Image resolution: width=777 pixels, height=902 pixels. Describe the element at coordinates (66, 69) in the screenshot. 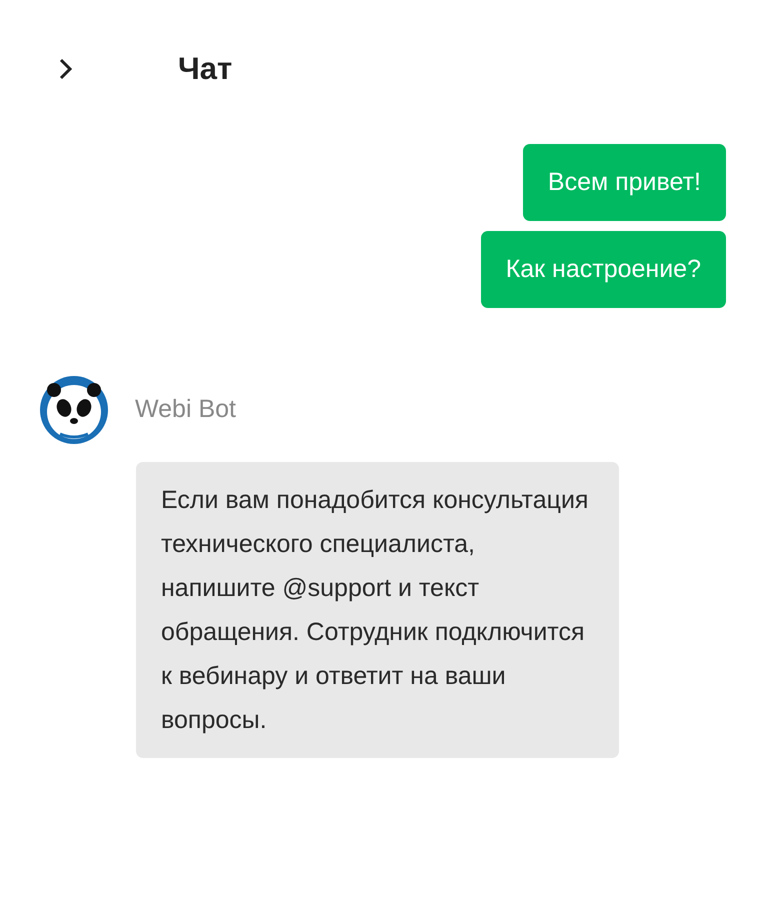

I see `chevron-right-icon` at that location.